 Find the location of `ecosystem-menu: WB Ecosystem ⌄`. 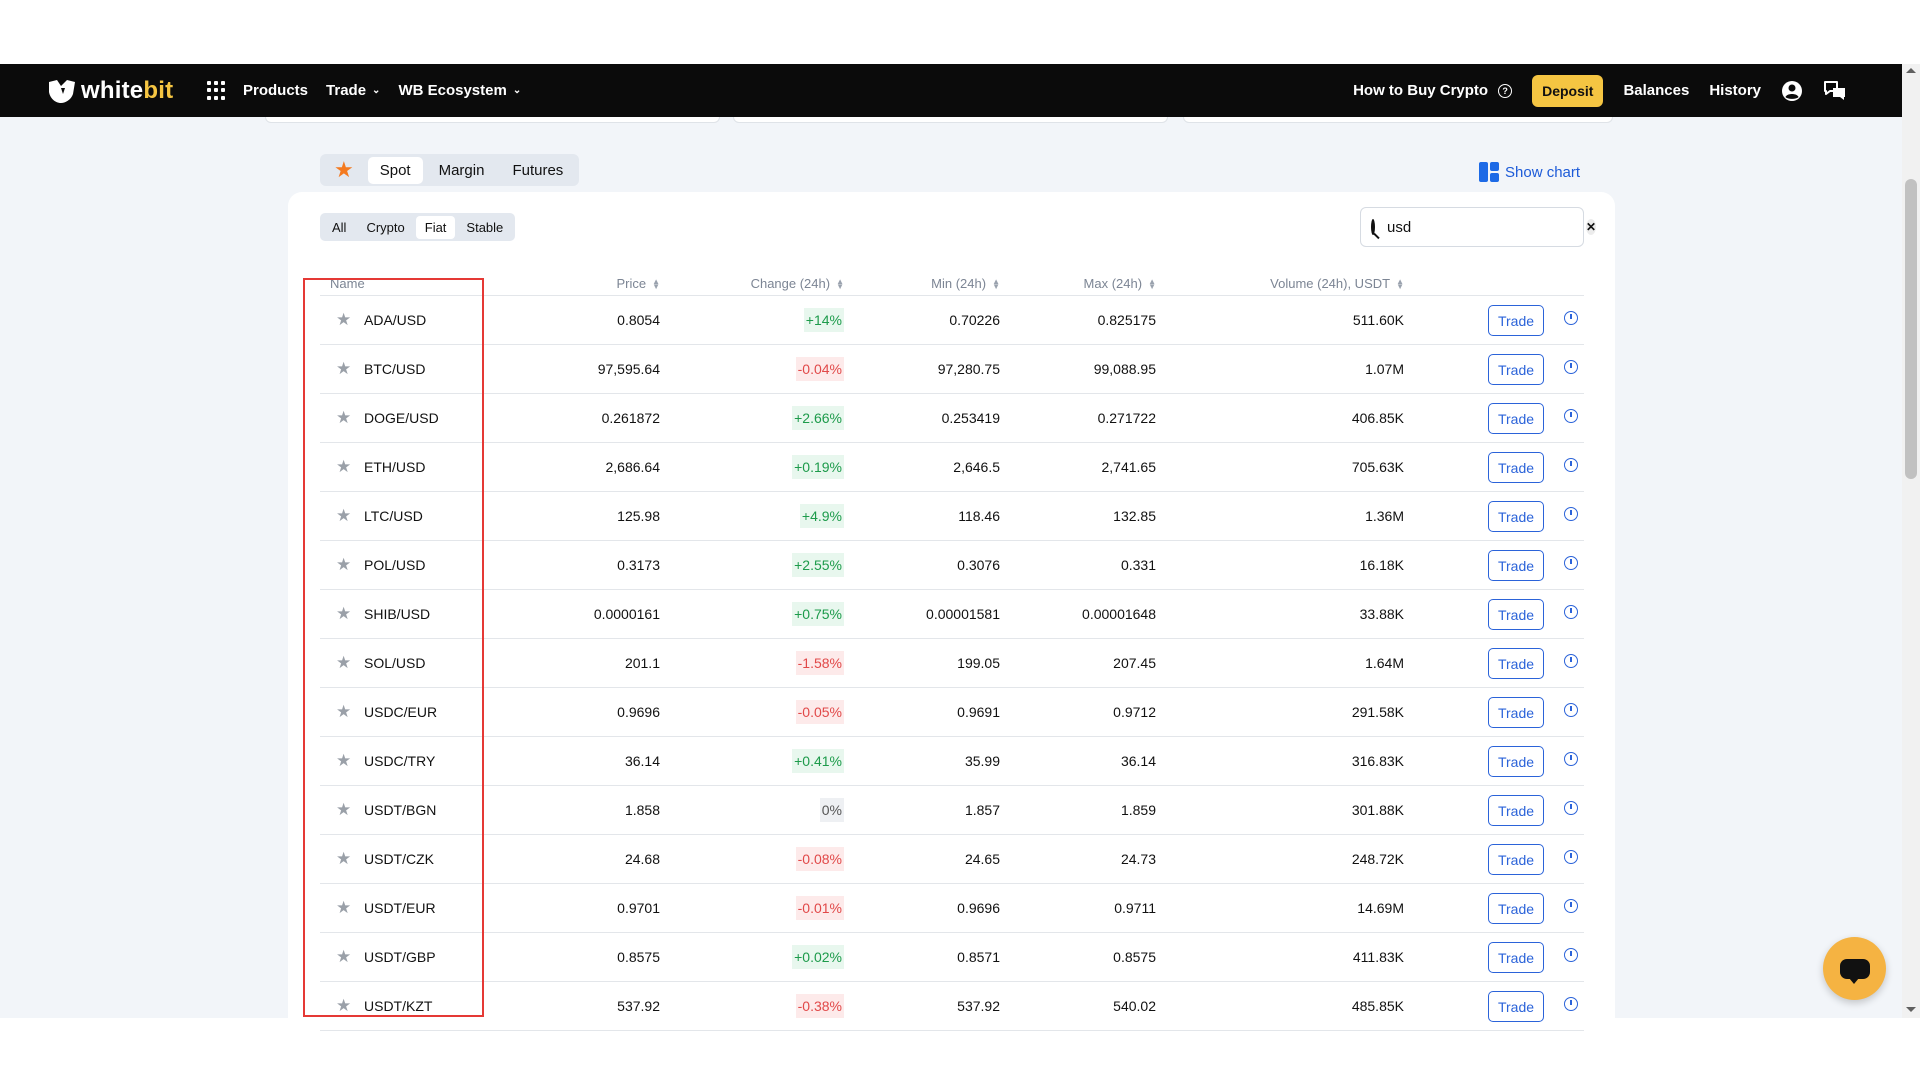

ecosystem-menu: WB Ecosystem ⌄ is located at coordinates (459, 90).